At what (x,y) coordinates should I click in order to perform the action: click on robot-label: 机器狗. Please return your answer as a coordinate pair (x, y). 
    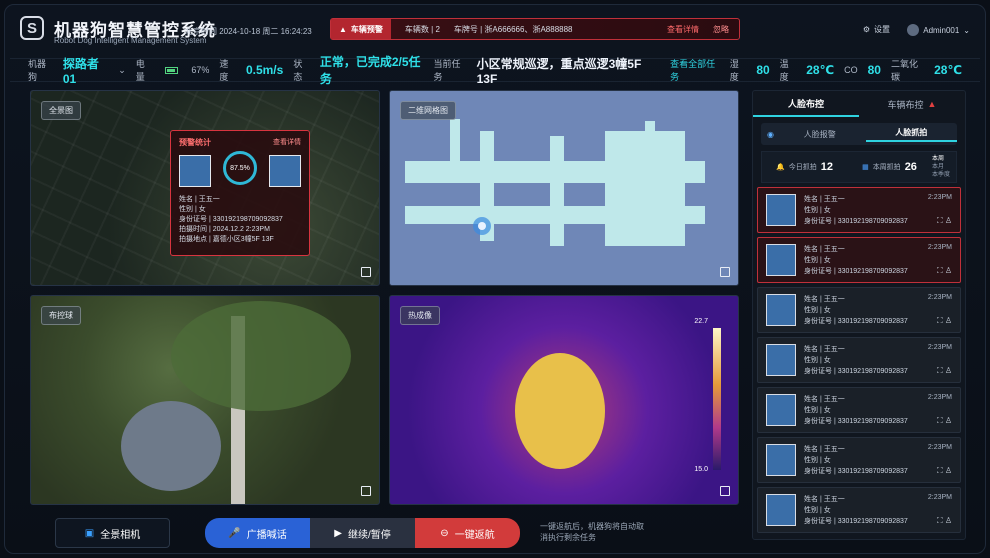
    Looking at the image, I should click on (37, 70).